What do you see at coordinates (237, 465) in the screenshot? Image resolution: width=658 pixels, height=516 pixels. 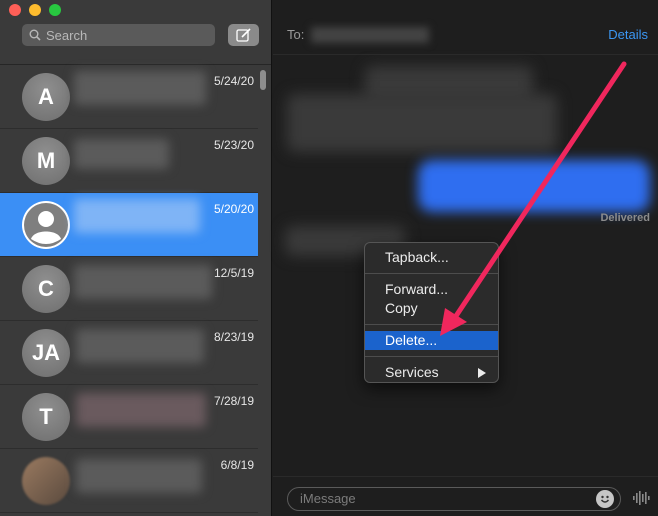 I see `conversation-date: 6/8/19` at bounding box center [237, 465].